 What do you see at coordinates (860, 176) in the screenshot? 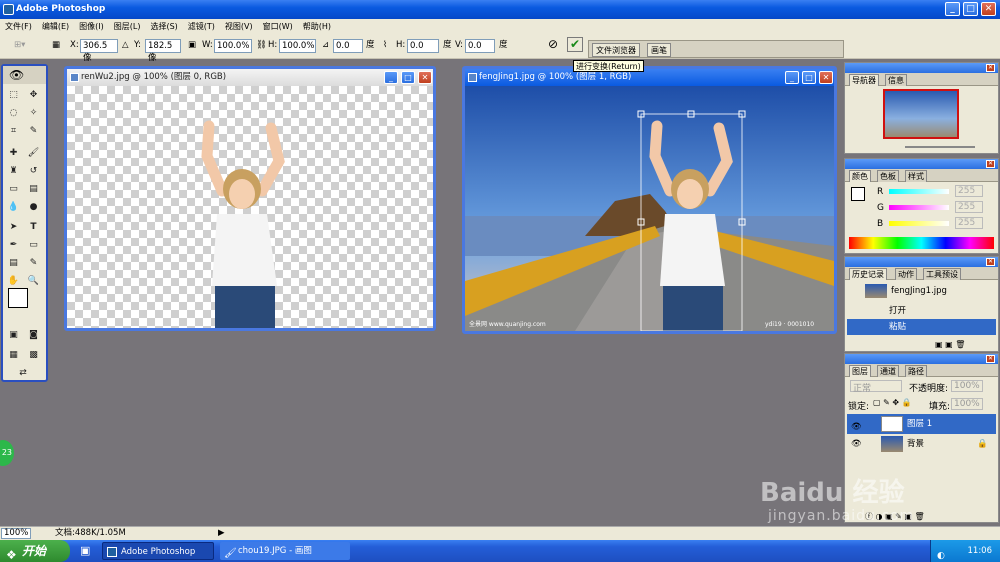
I see `tab-color: 颜色` at bounding box center [860, 176].